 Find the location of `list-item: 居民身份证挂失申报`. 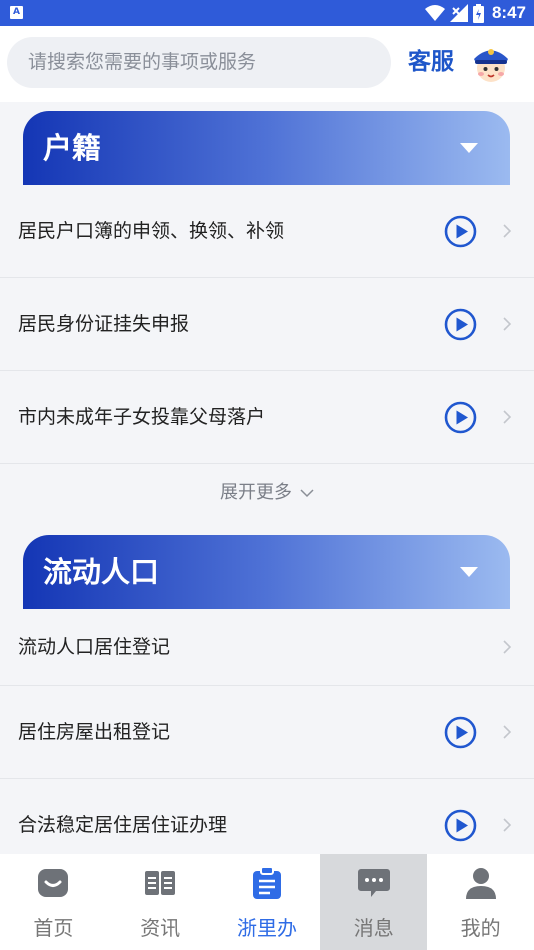

list-item: 居民身份证挂失申报 is located at coordinates (267, 324).